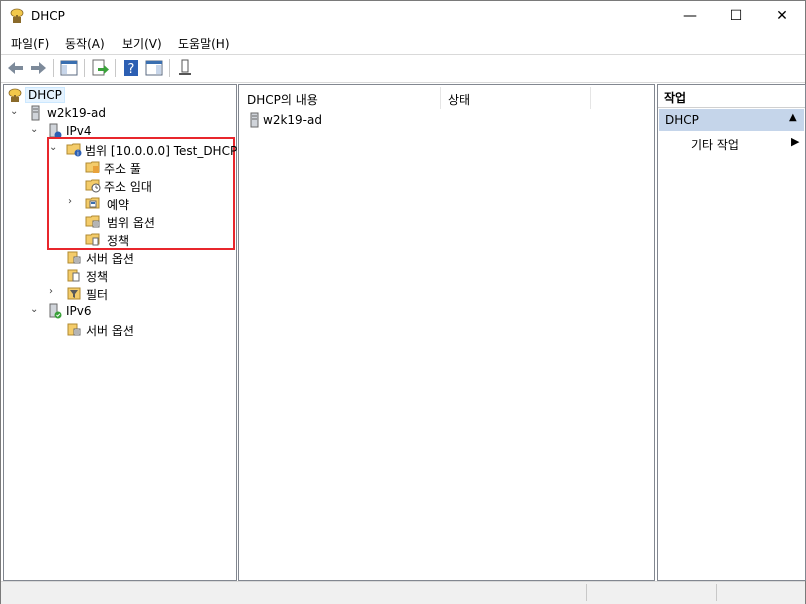 The image size is (806, 604). What do you see at coordinates (30, 43) in the screenshot?
I see `menu-file: 파일(F)` at bounding box center [30, 43].